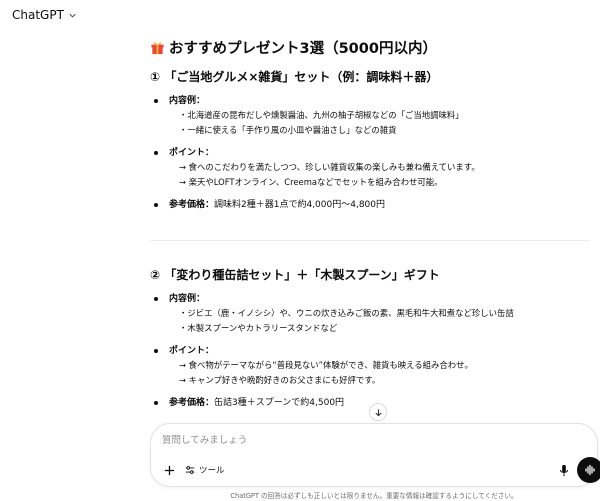 The width and height of the screenshot is (600, 501). What do you see at coordinates (346, 313) in the screenshot?
I see `list-subitem: ・ジビエ（鹿・イノシシ）や、ウニの炊き込みご飯の素、黒毛和牛大和煮など珍しい缶詰` at bounding box center [346, 313].